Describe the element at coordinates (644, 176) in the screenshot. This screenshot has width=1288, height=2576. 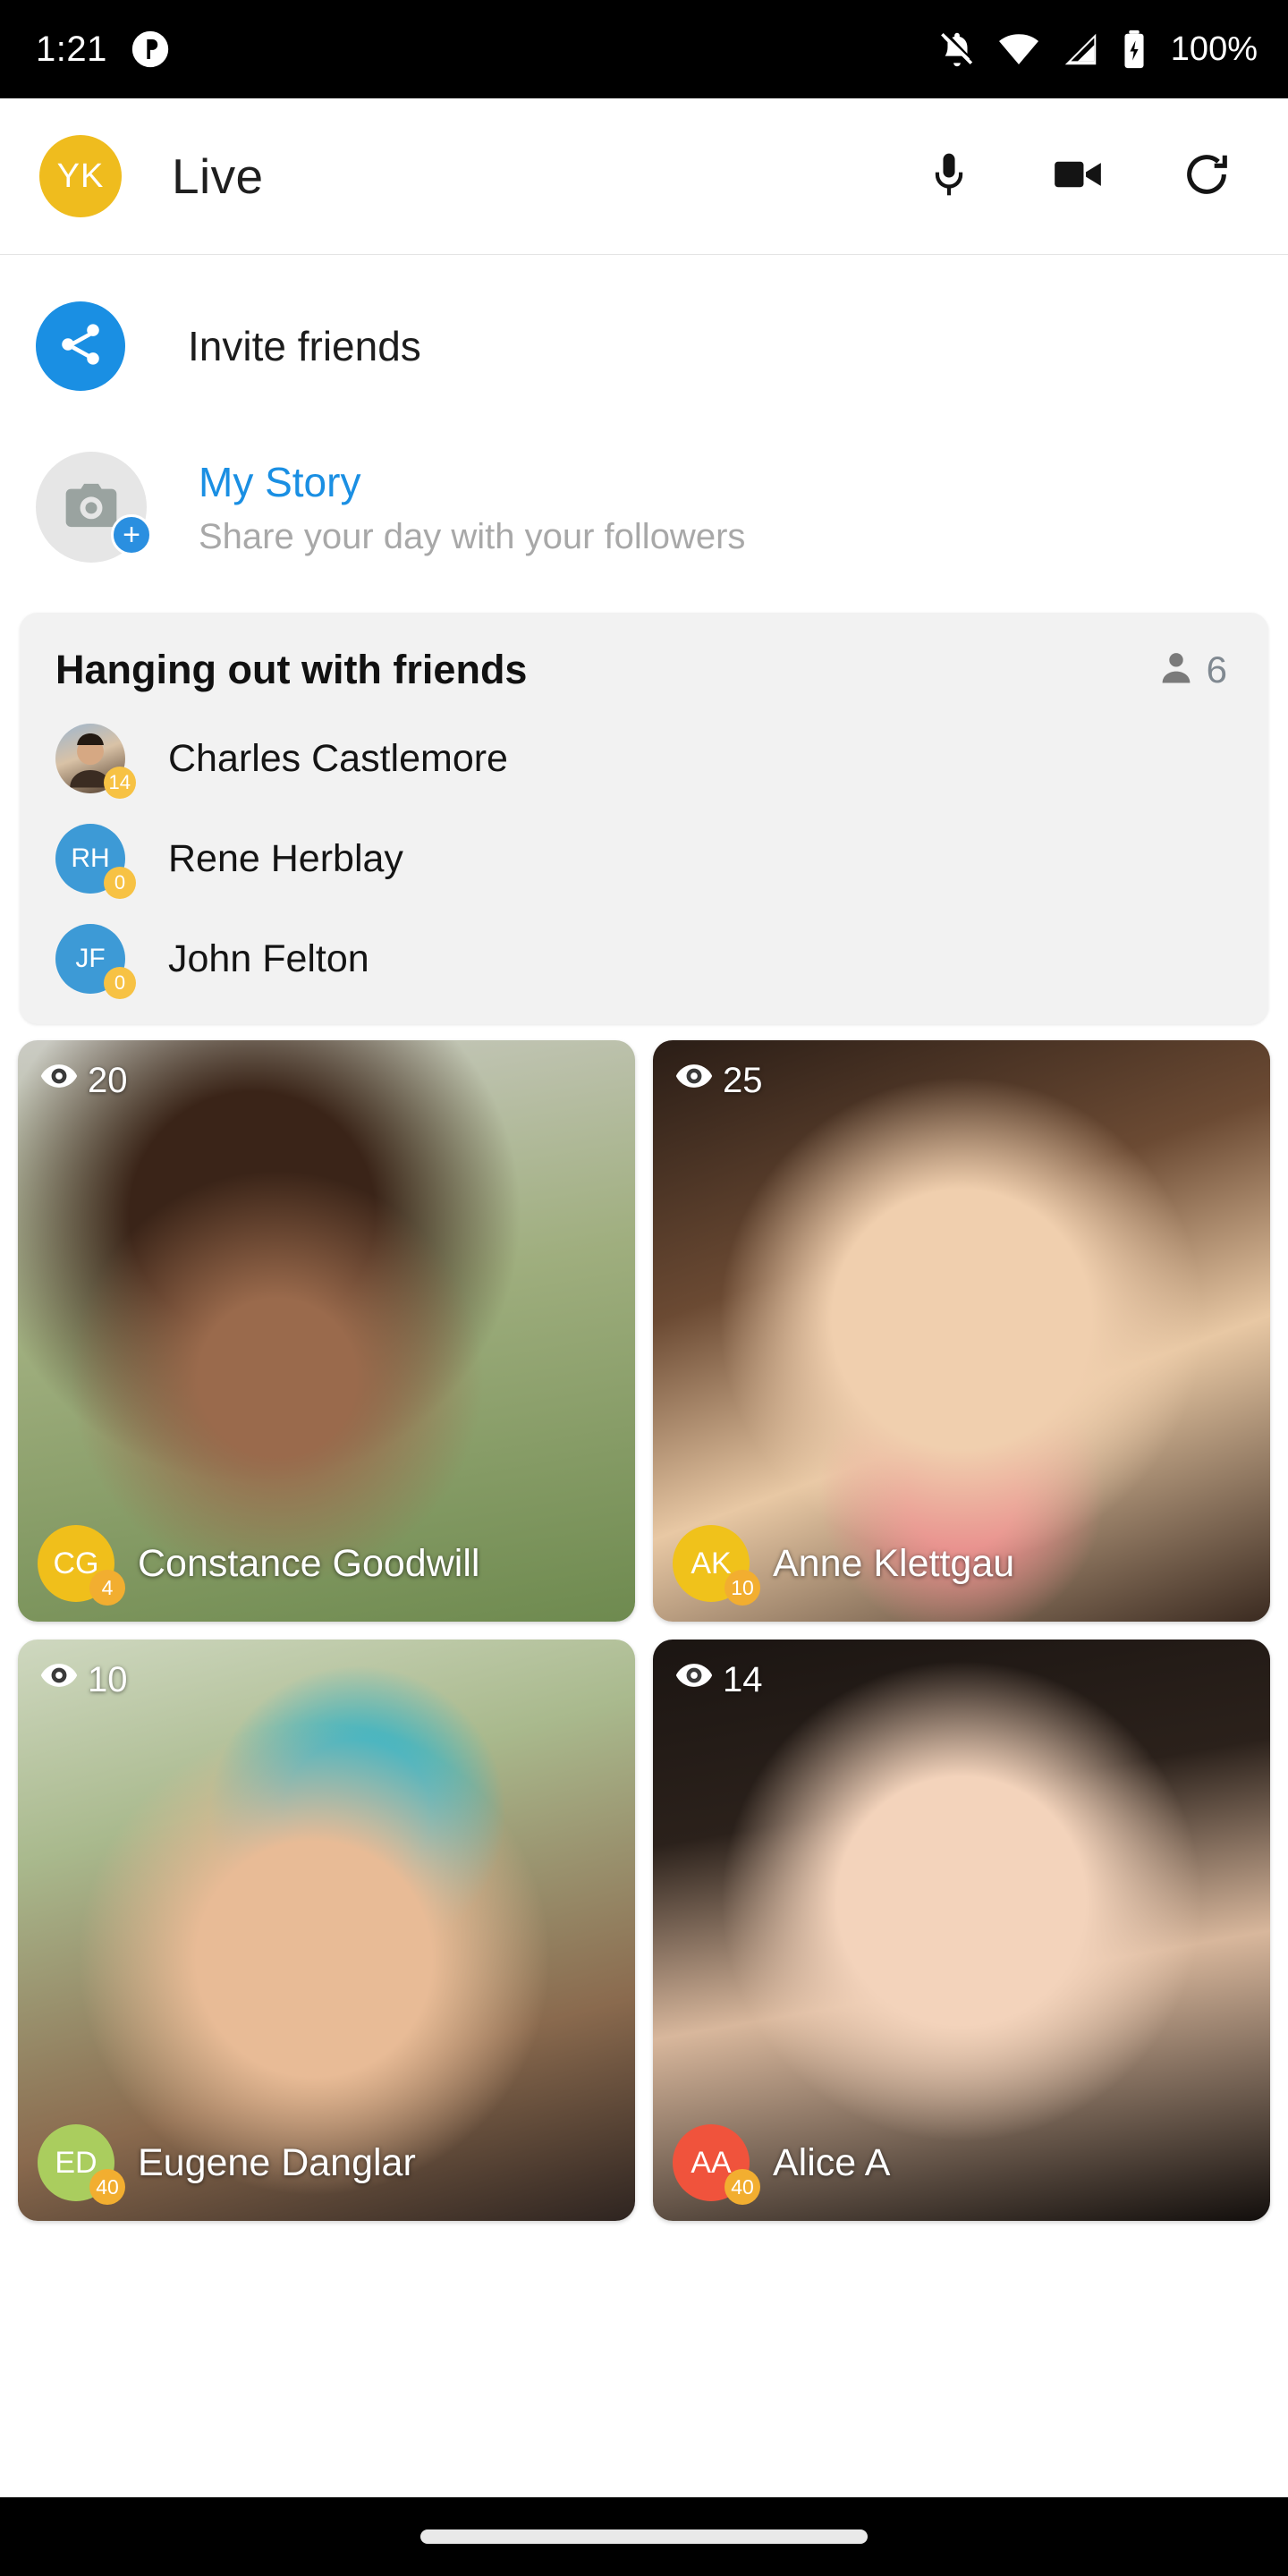
I see `app-bar: YK Live` at that location.